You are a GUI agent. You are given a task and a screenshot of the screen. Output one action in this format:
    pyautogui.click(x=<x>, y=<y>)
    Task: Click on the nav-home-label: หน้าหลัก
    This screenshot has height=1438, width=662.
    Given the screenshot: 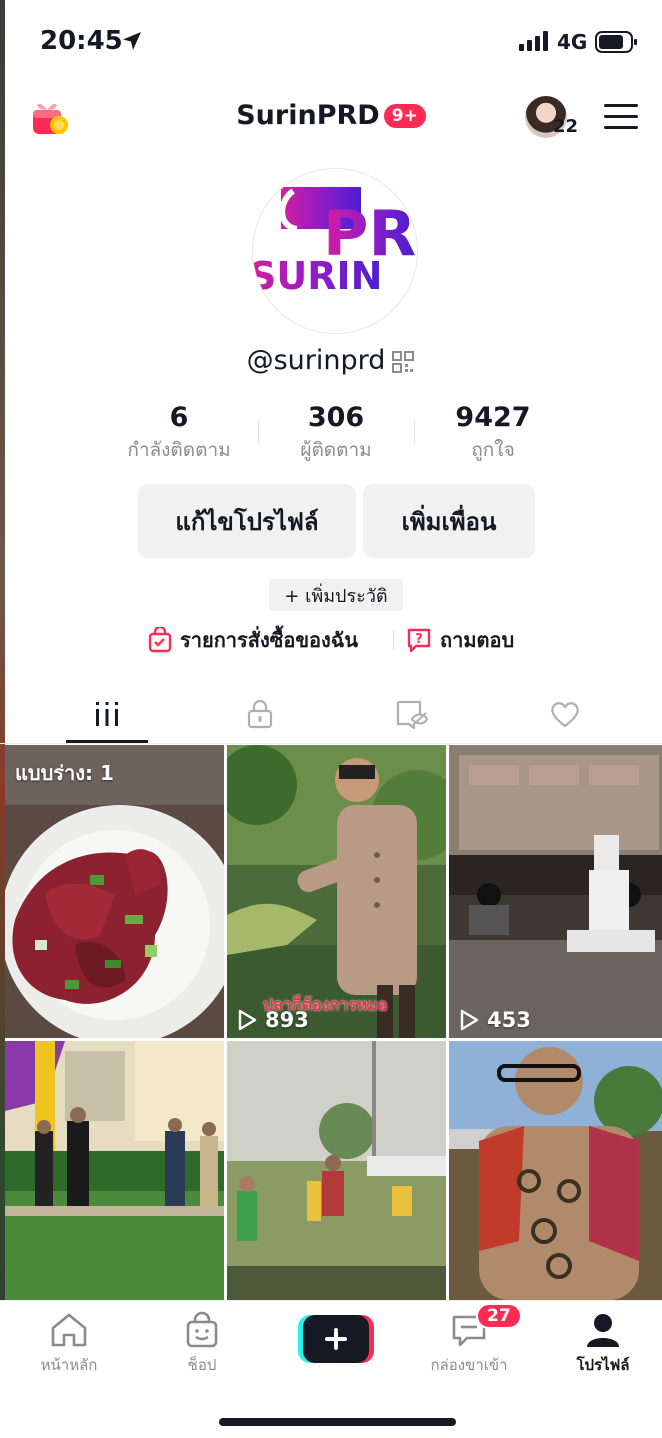 What is the action you would take?
    pyautogui.click(x=69, y=1365)
    